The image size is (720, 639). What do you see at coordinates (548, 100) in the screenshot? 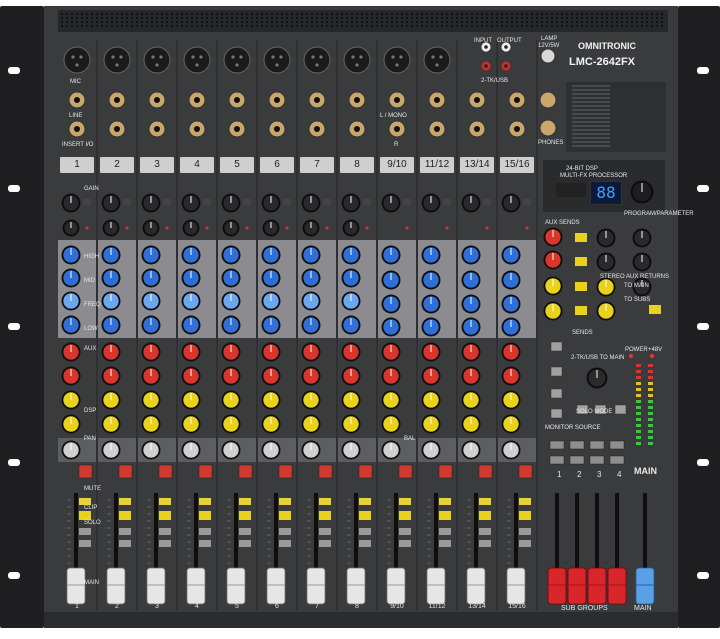
I see `stereo-return-jack` at bounding box center [548, 100].